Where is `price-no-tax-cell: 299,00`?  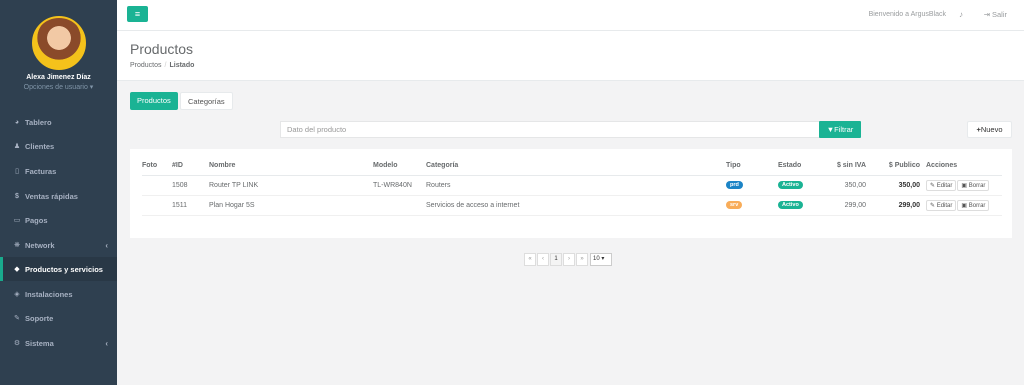 price-no-tax-cell: 299,00 is located at coordinates (845, 205).